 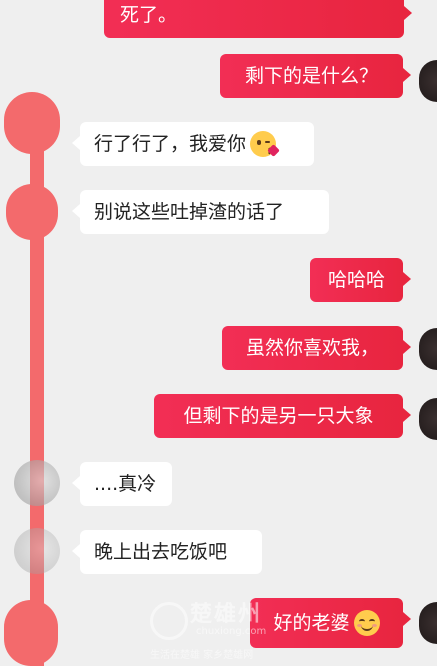 I want to click on message-bubble-incoming: 晚上出去吃饭吧, so click(x=167, y=552).